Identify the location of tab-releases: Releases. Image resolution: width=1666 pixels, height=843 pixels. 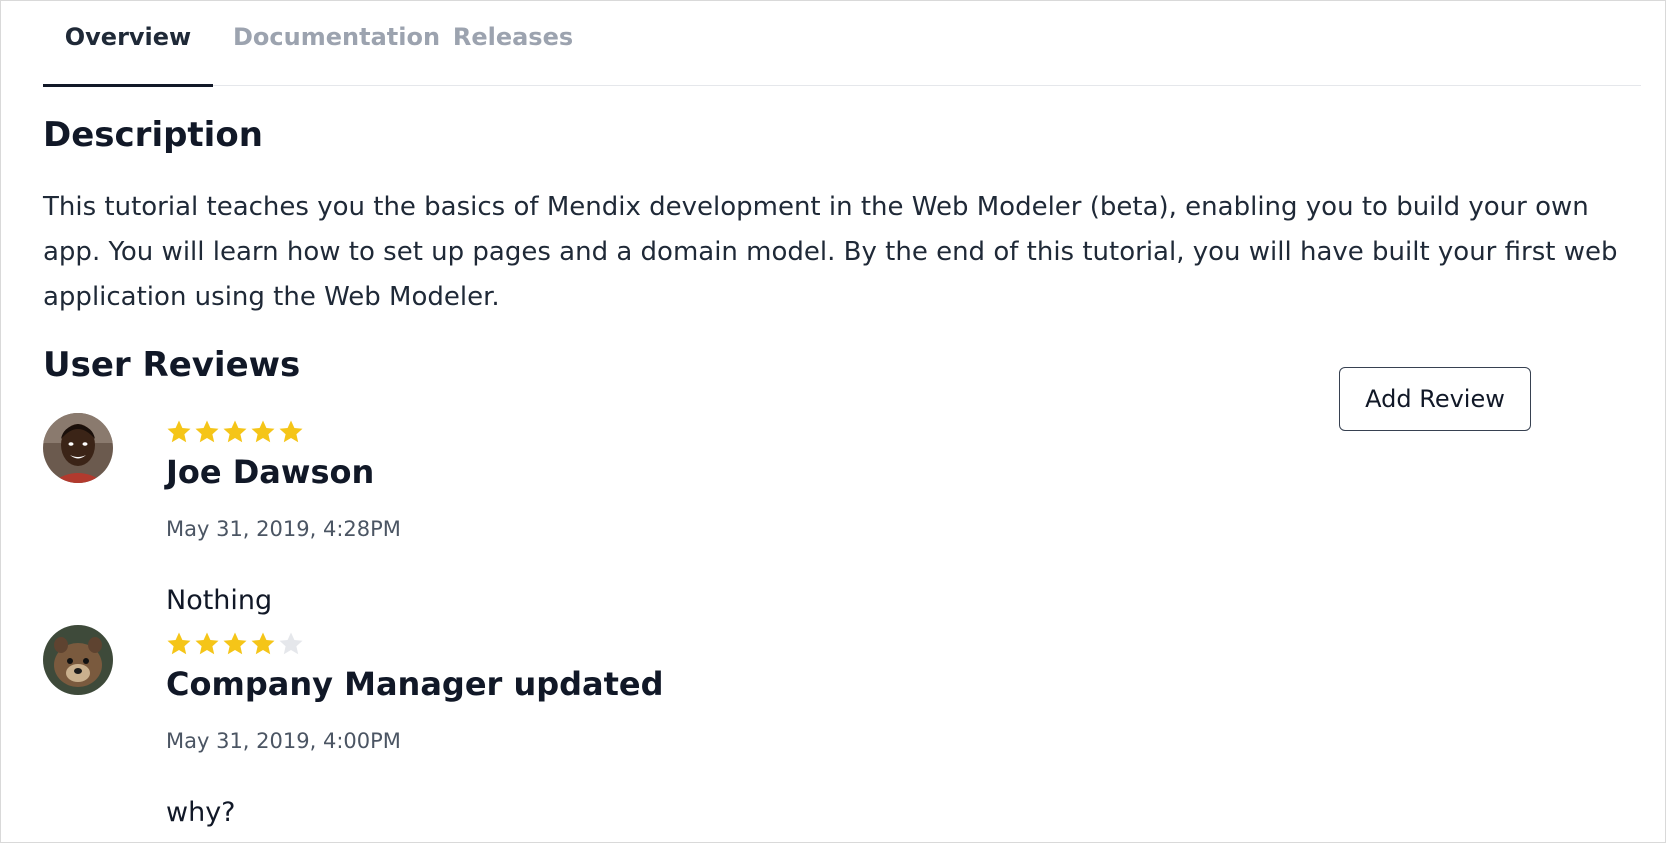
(513, 54).